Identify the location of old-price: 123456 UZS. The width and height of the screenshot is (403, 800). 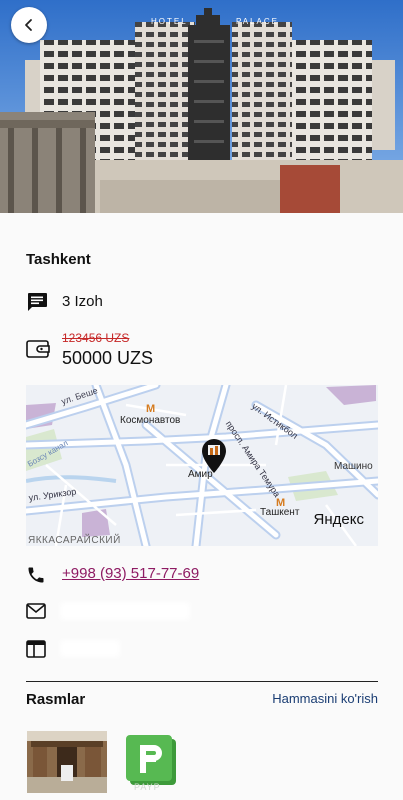
(96, 338).